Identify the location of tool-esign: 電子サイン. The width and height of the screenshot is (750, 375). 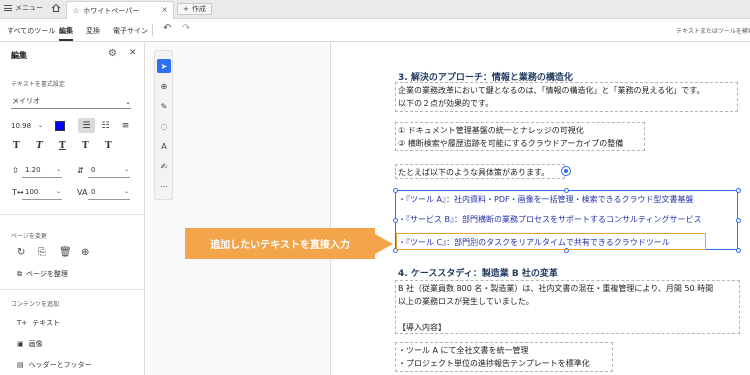
(130, 31).